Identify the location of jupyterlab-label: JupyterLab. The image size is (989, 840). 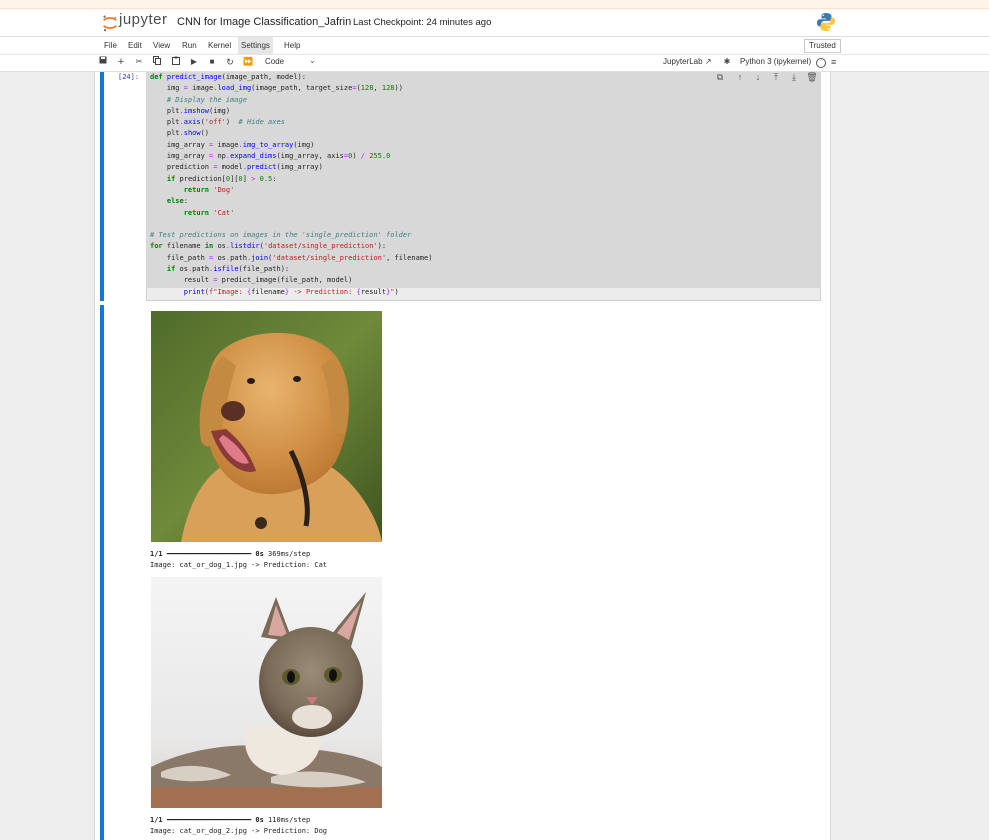
(683, 61).